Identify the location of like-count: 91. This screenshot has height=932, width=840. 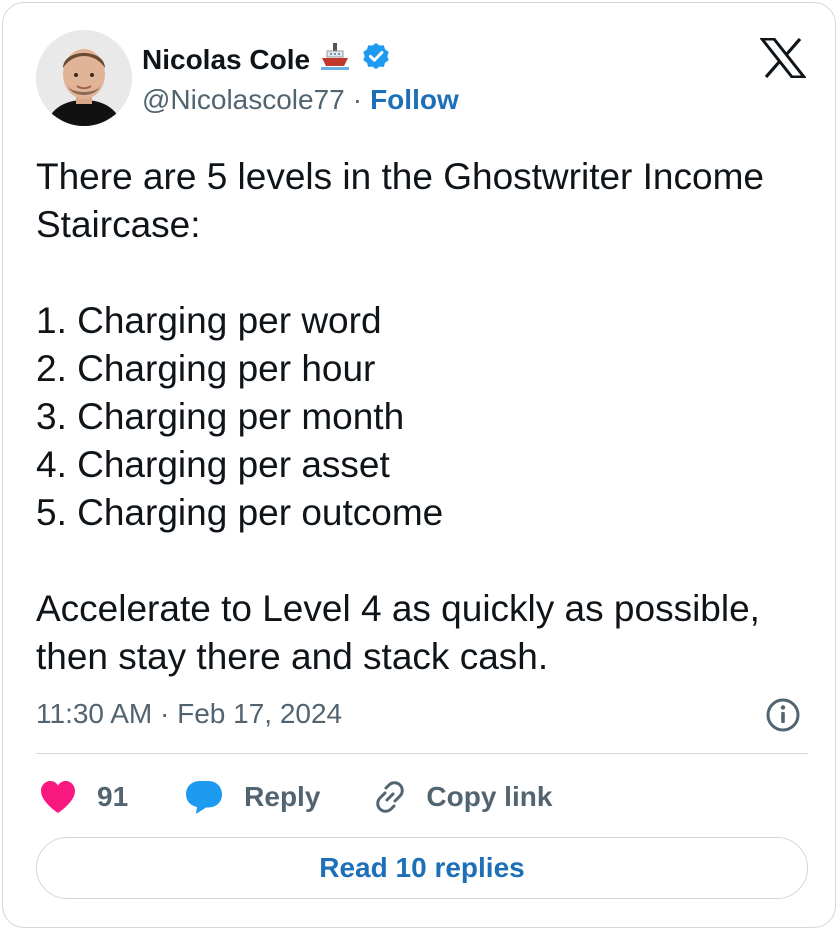
(113, 796).